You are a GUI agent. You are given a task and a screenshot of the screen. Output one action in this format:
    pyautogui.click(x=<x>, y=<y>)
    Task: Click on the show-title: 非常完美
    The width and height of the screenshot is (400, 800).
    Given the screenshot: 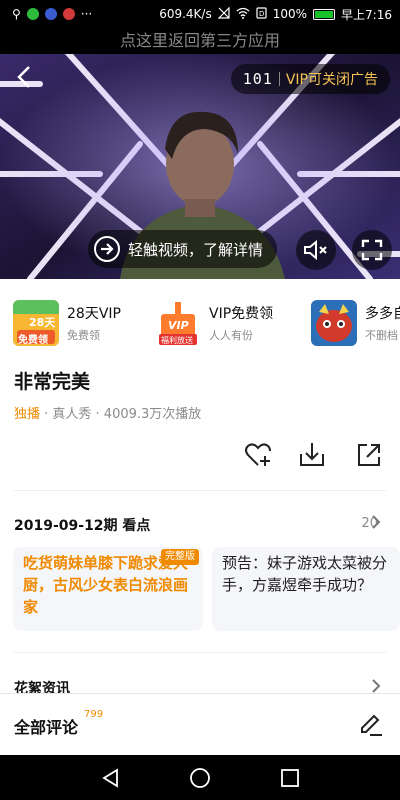 What is the action you would take?
    pyautogui.click(x=52, y=382)
    